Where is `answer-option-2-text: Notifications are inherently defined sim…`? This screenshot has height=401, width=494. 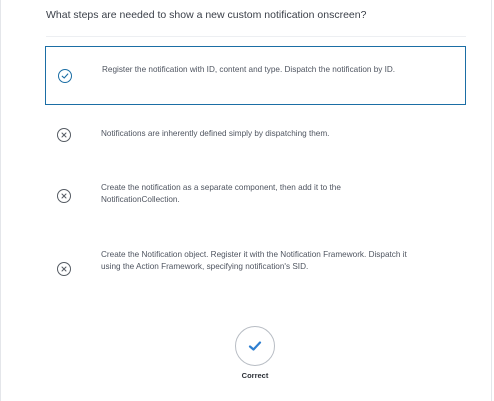
answer-option-2-text: Notifications are inherently defined sim… is located at coordinates (215, 133).